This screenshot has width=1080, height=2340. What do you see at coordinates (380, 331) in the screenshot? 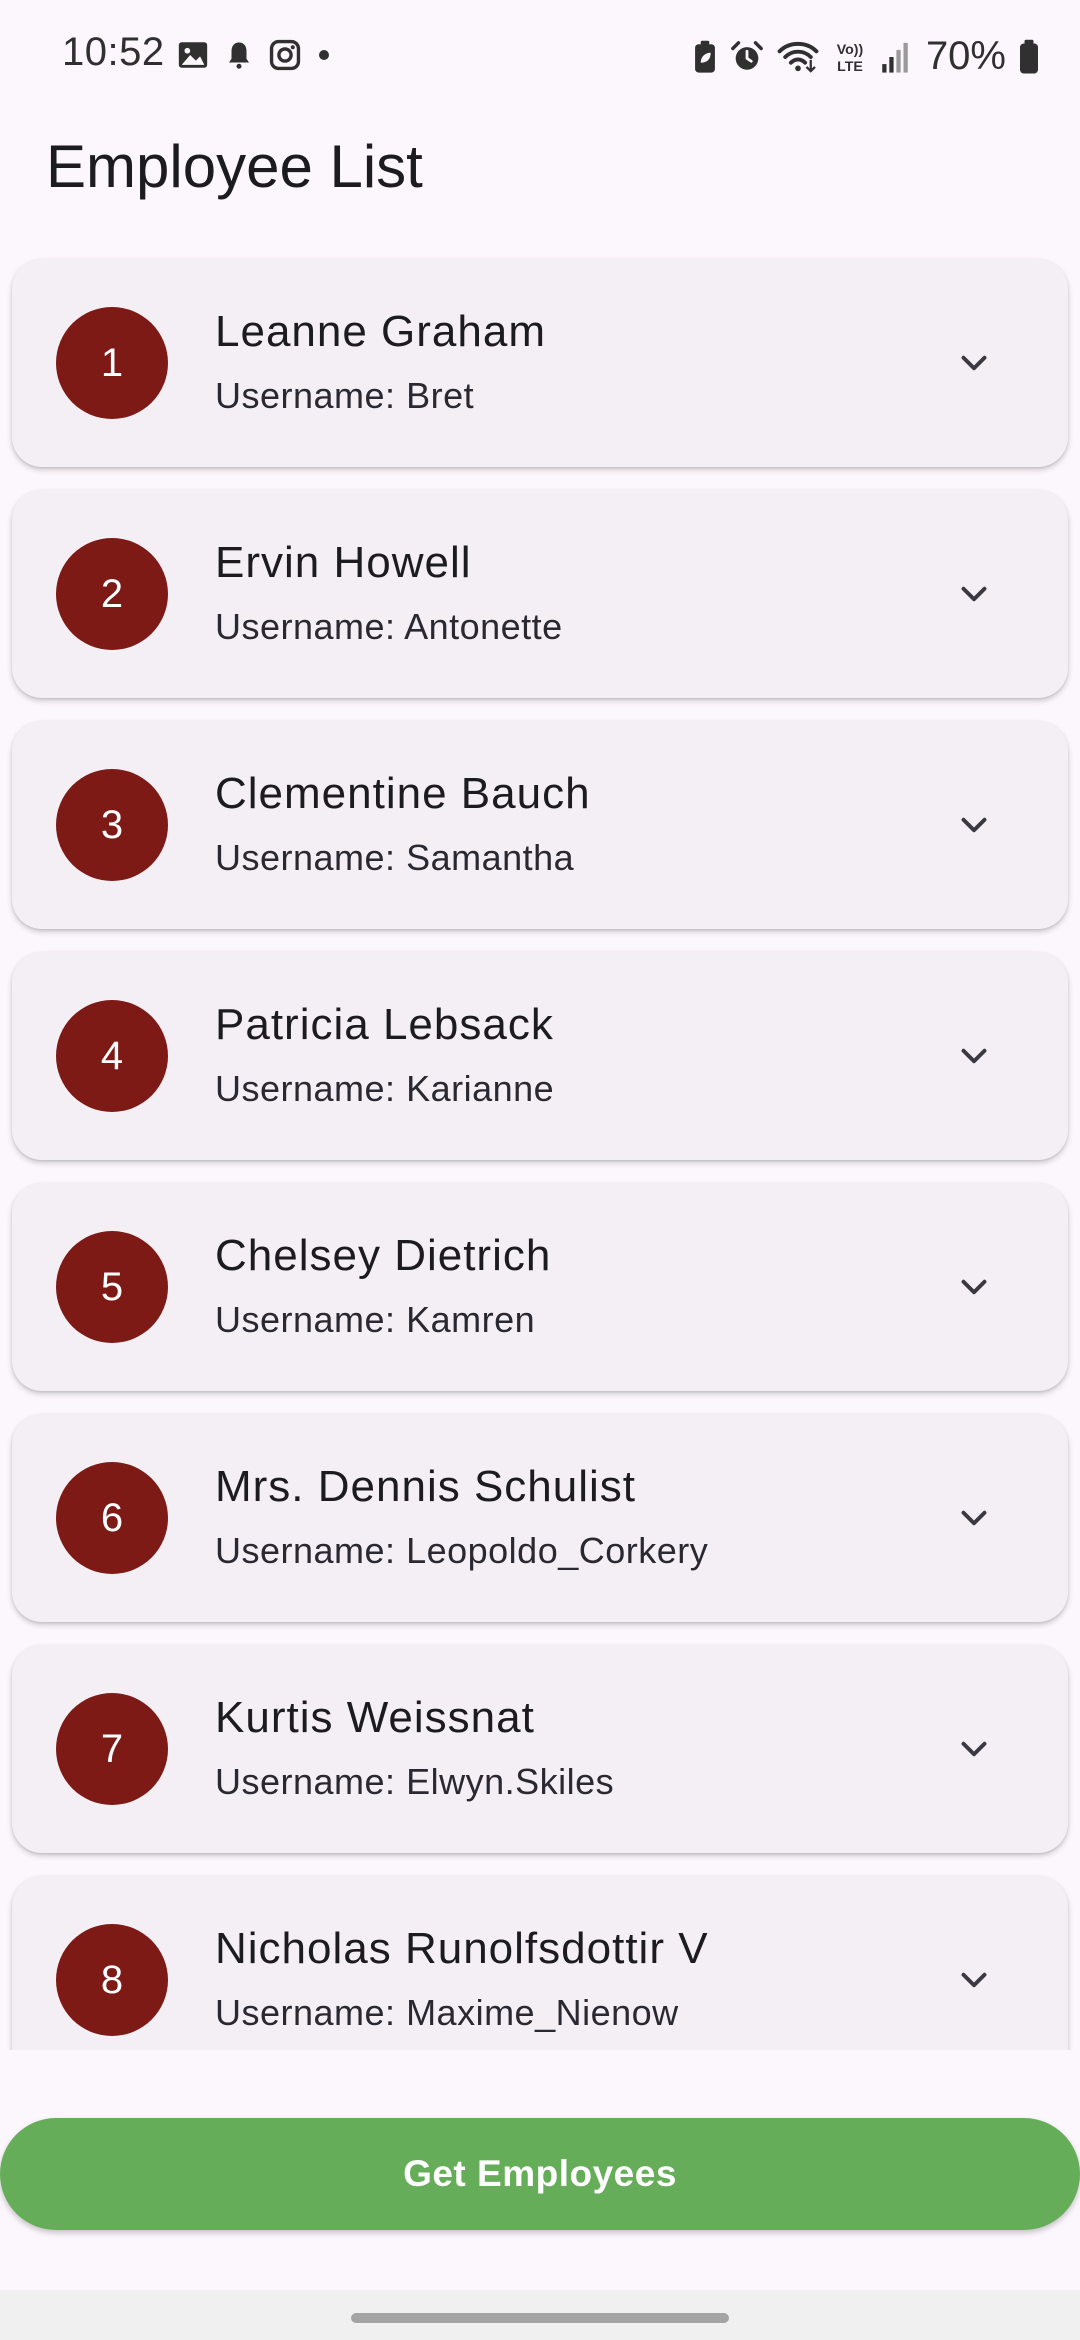
I see `employee-name: Leanne Graham` at bounding box center [380, 331].